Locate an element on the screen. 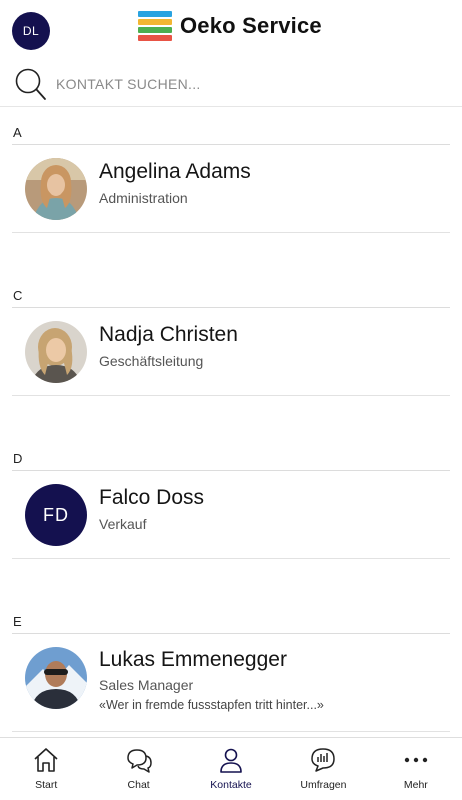 Image resolution: width=462 pixels, height=800 pixels. contact-initials: FD is located at coordinates (56, 514).